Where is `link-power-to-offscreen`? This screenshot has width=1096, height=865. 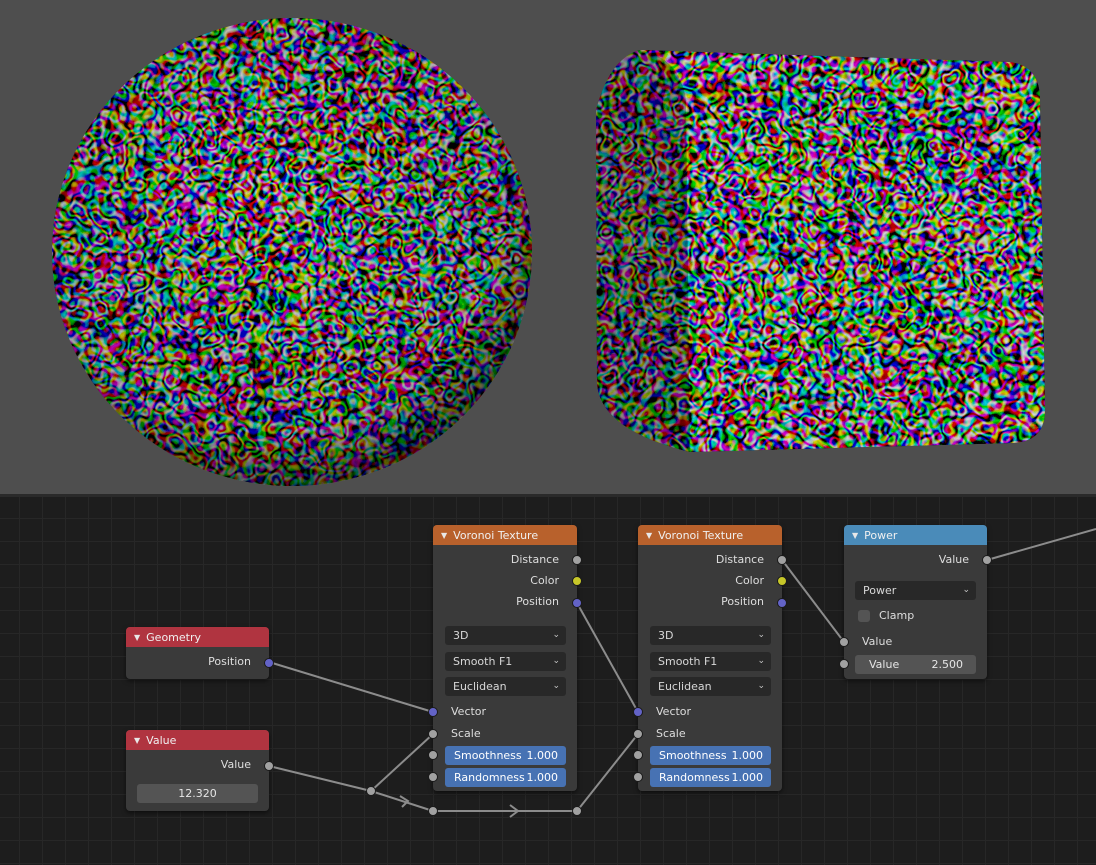
link-power-to-offscreen is located at coordinates (1041, 544).